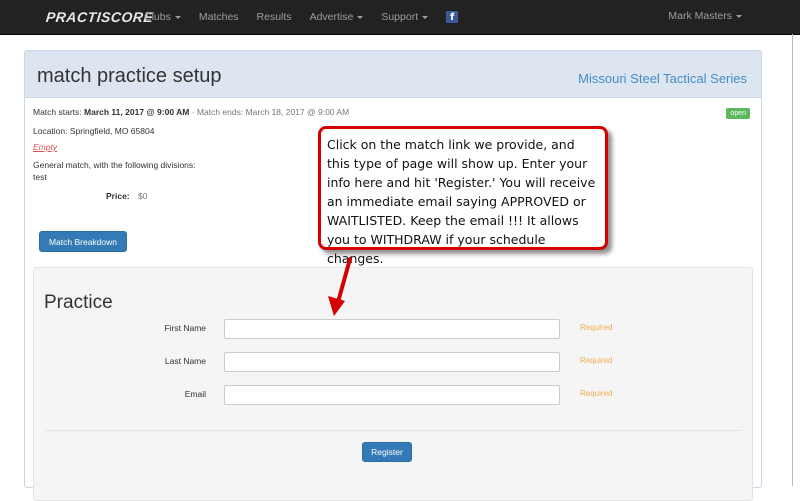 This screenshot has height=501, width=800. Describe the element at coordinates (83, 241) in the screenshot. I see `match-breakdown-button: Match Breakdown` at that location.